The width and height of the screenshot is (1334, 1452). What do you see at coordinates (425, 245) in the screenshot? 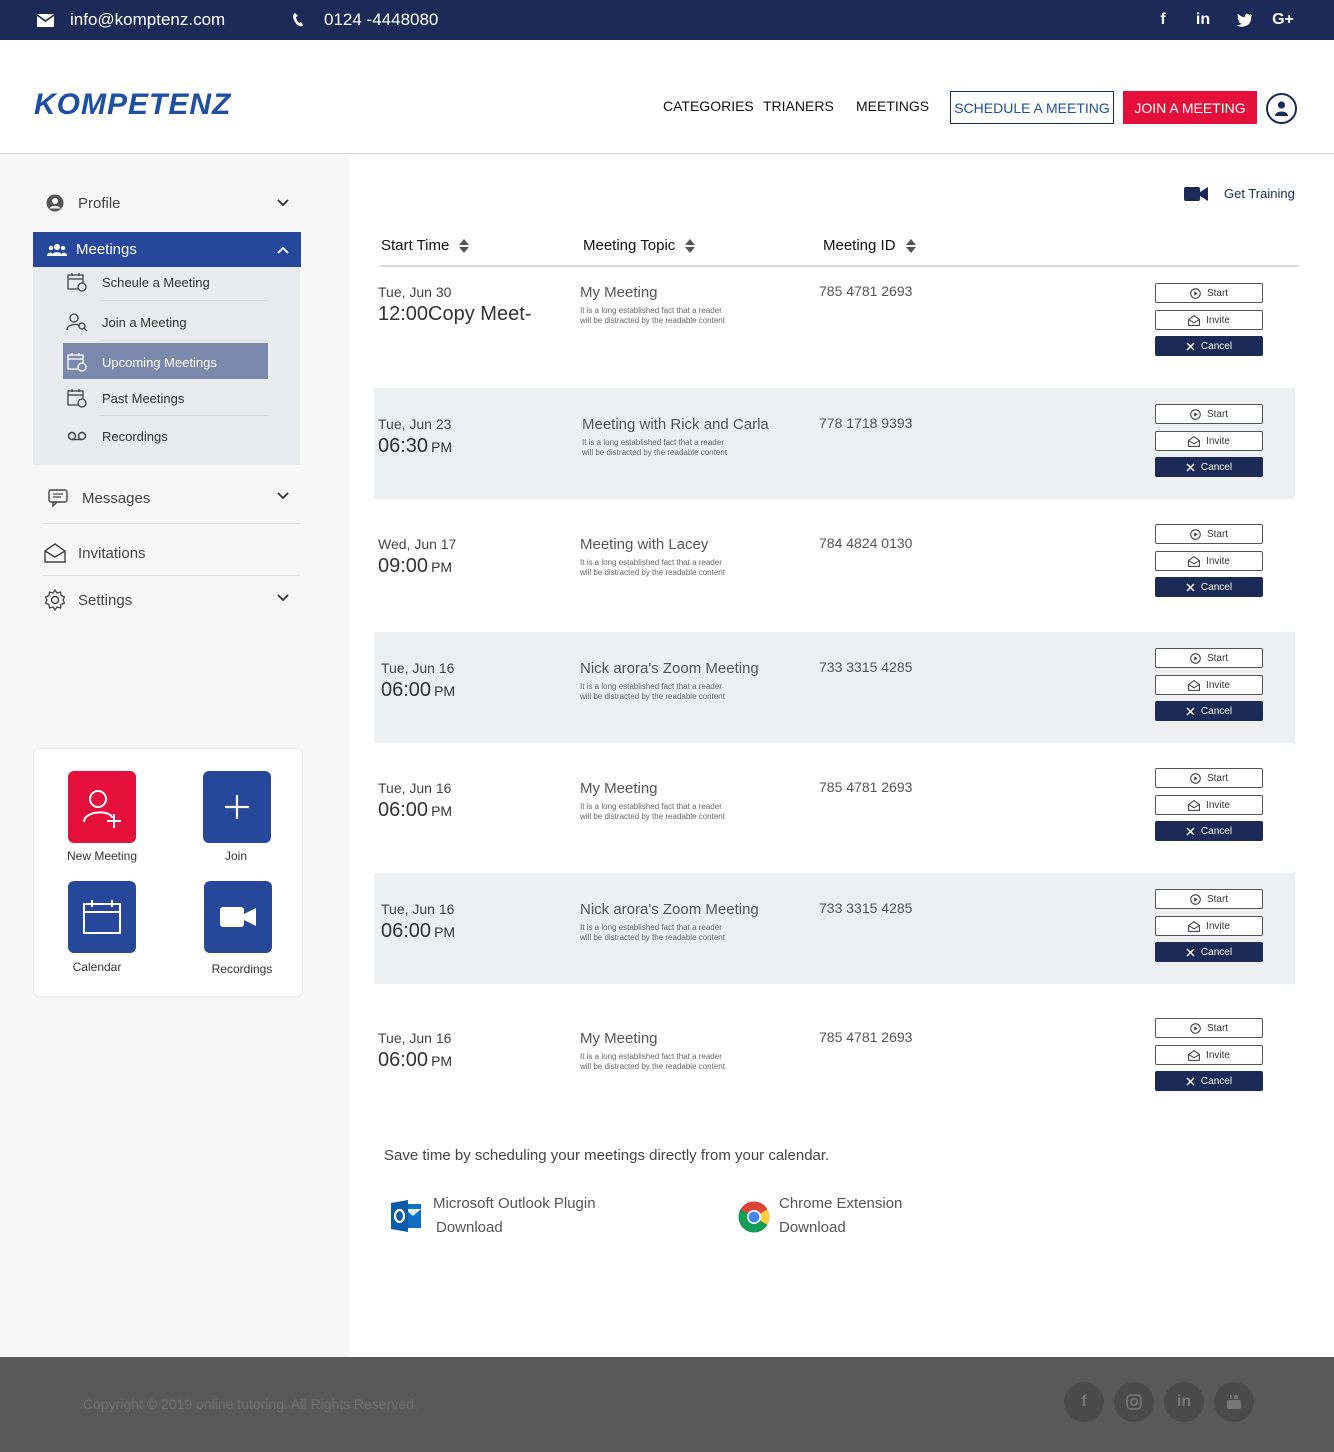
I see `column-header-start-time: Start Time` at bounding box center [425, 245].